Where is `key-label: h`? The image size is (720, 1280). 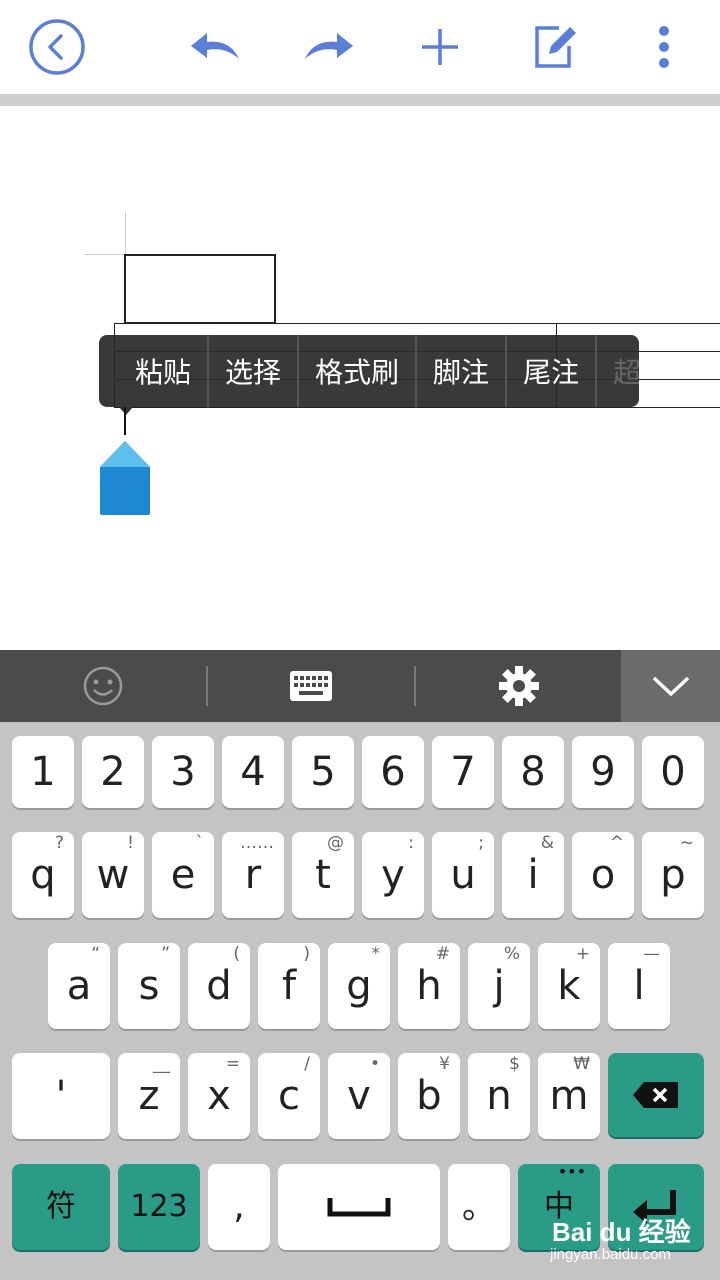
key-label: h is located at coordinates (429, 986).